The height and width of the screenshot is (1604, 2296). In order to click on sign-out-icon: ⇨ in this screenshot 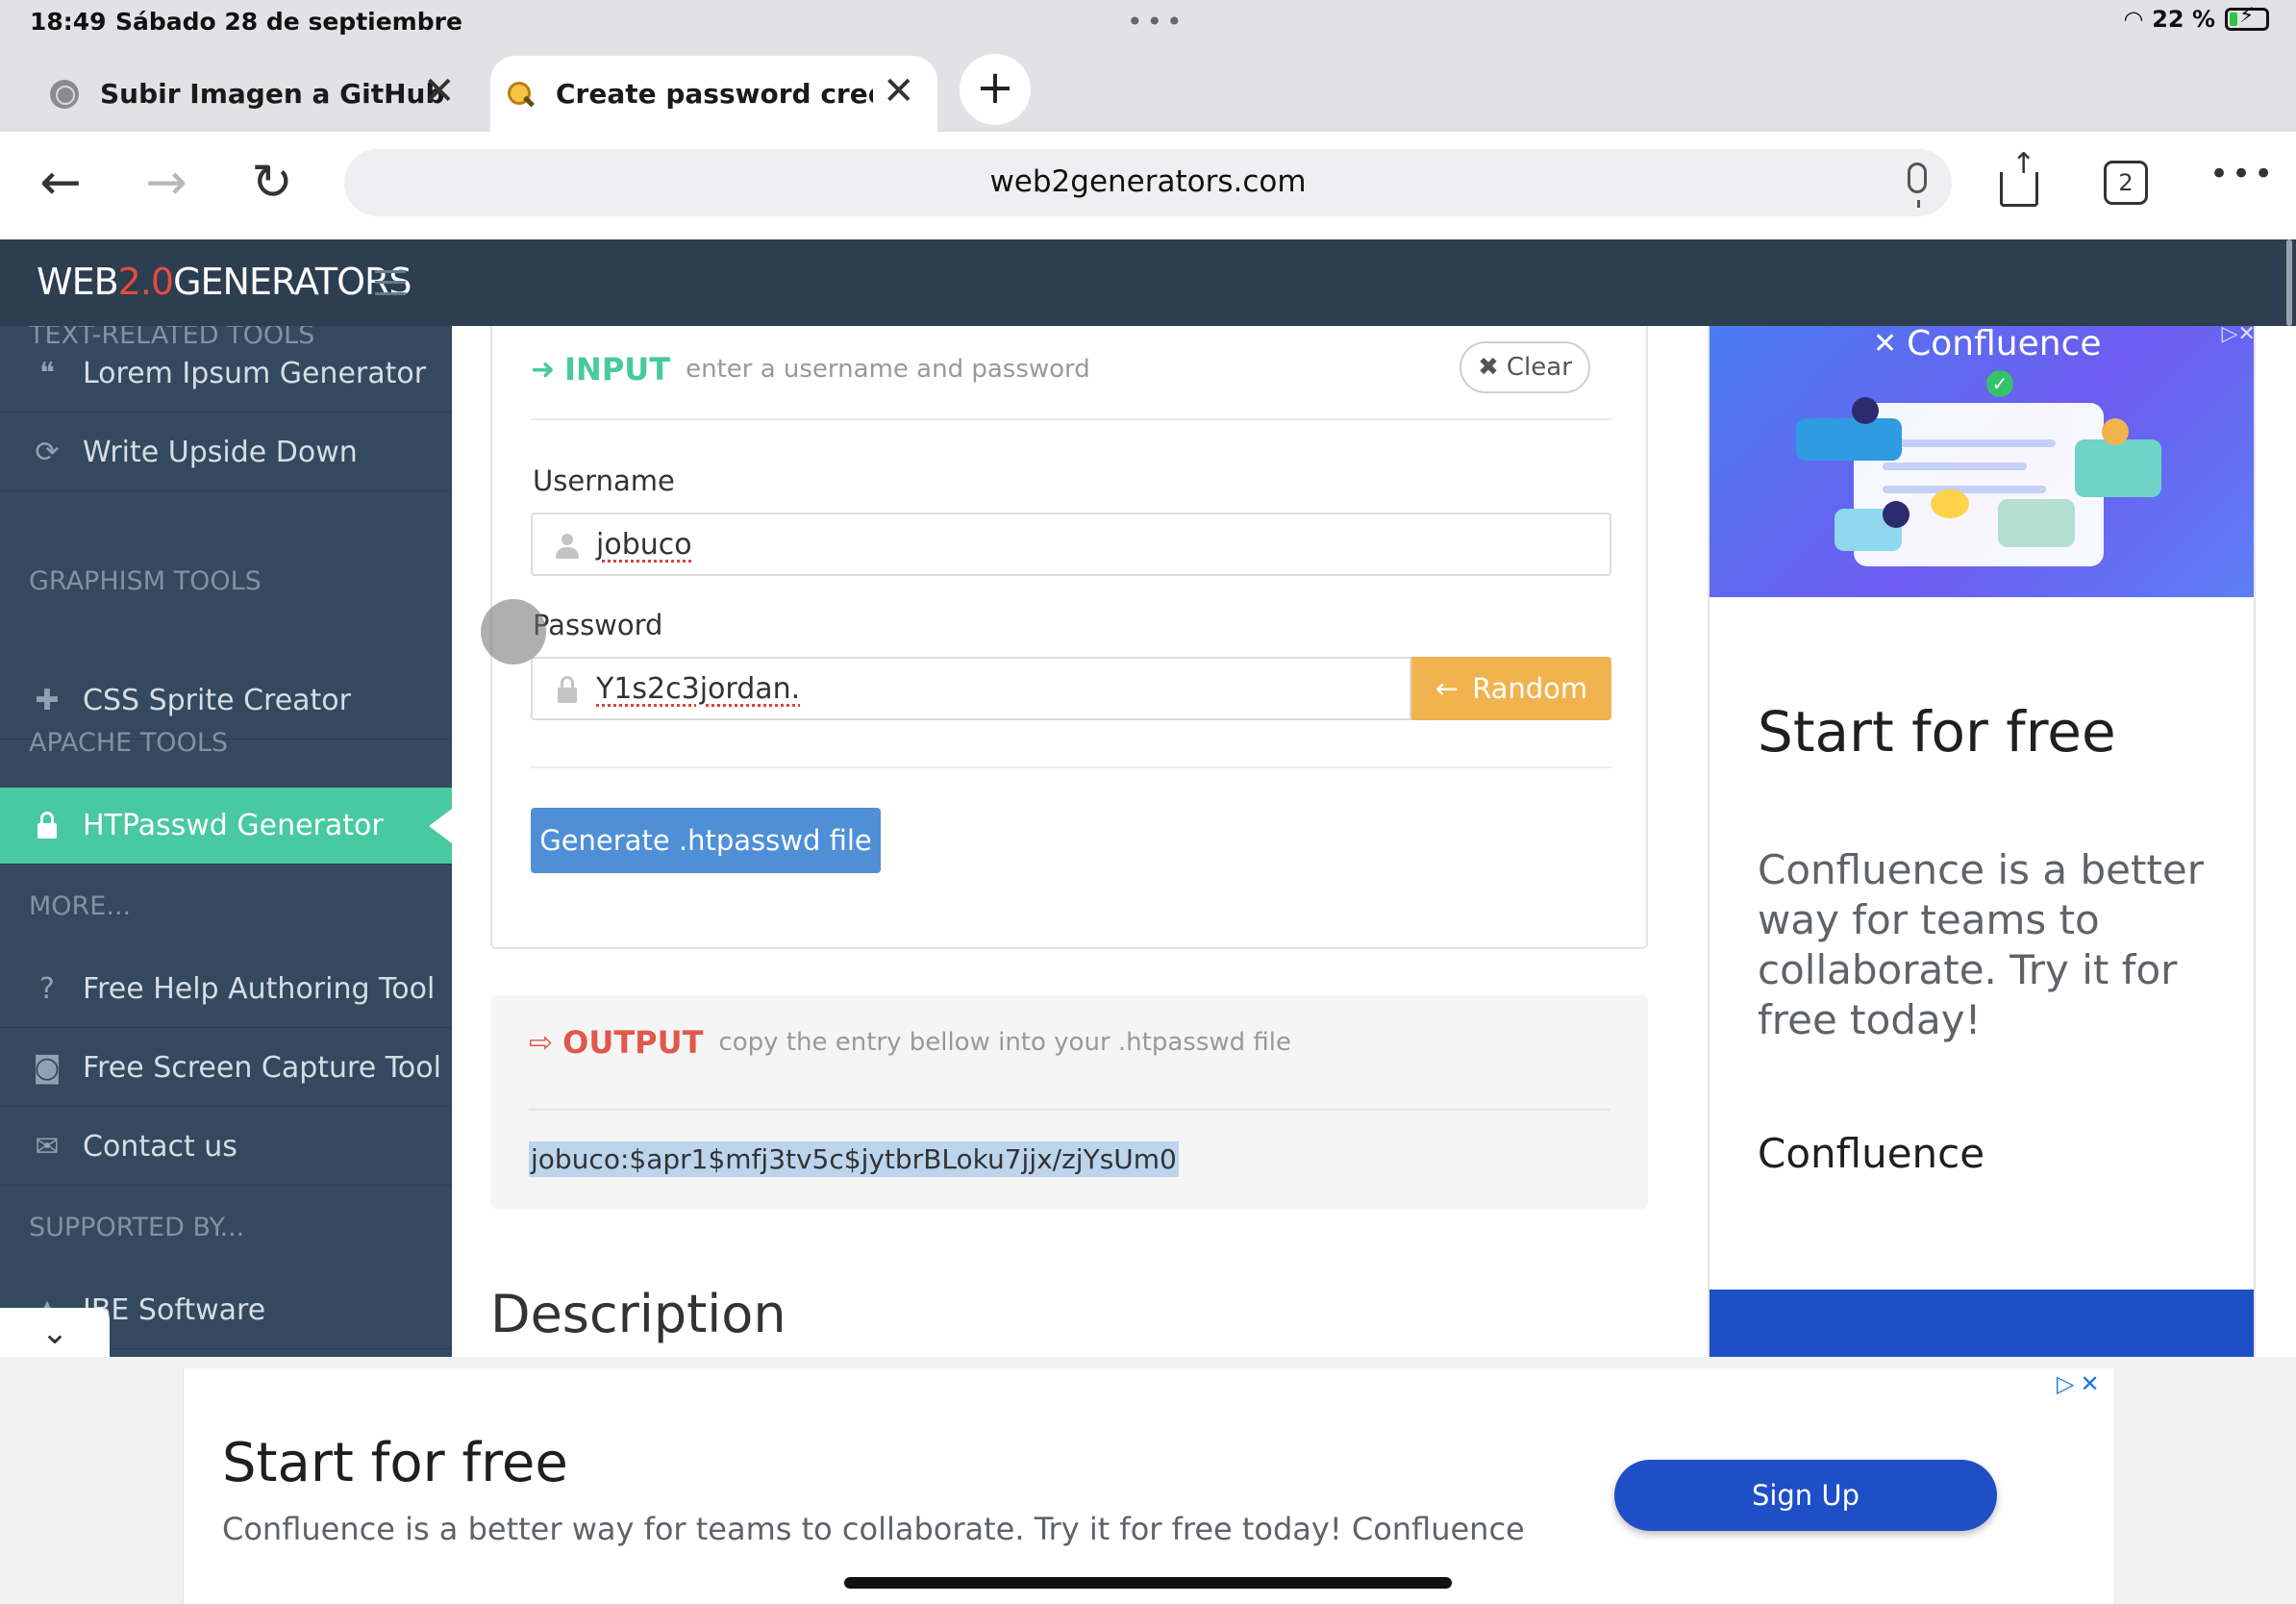, I will do `click(541, 1042)`.